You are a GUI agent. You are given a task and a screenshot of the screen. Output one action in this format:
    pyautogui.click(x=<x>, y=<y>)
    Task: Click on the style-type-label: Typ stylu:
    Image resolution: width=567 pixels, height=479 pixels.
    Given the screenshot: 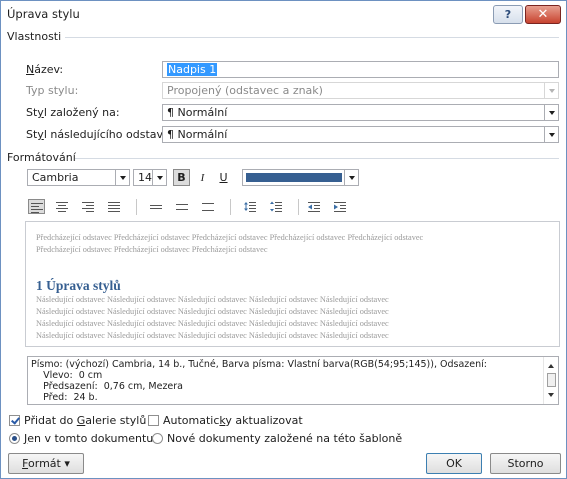 What is the action you would take?
    pyautogui.click(x=52, y=90)
    